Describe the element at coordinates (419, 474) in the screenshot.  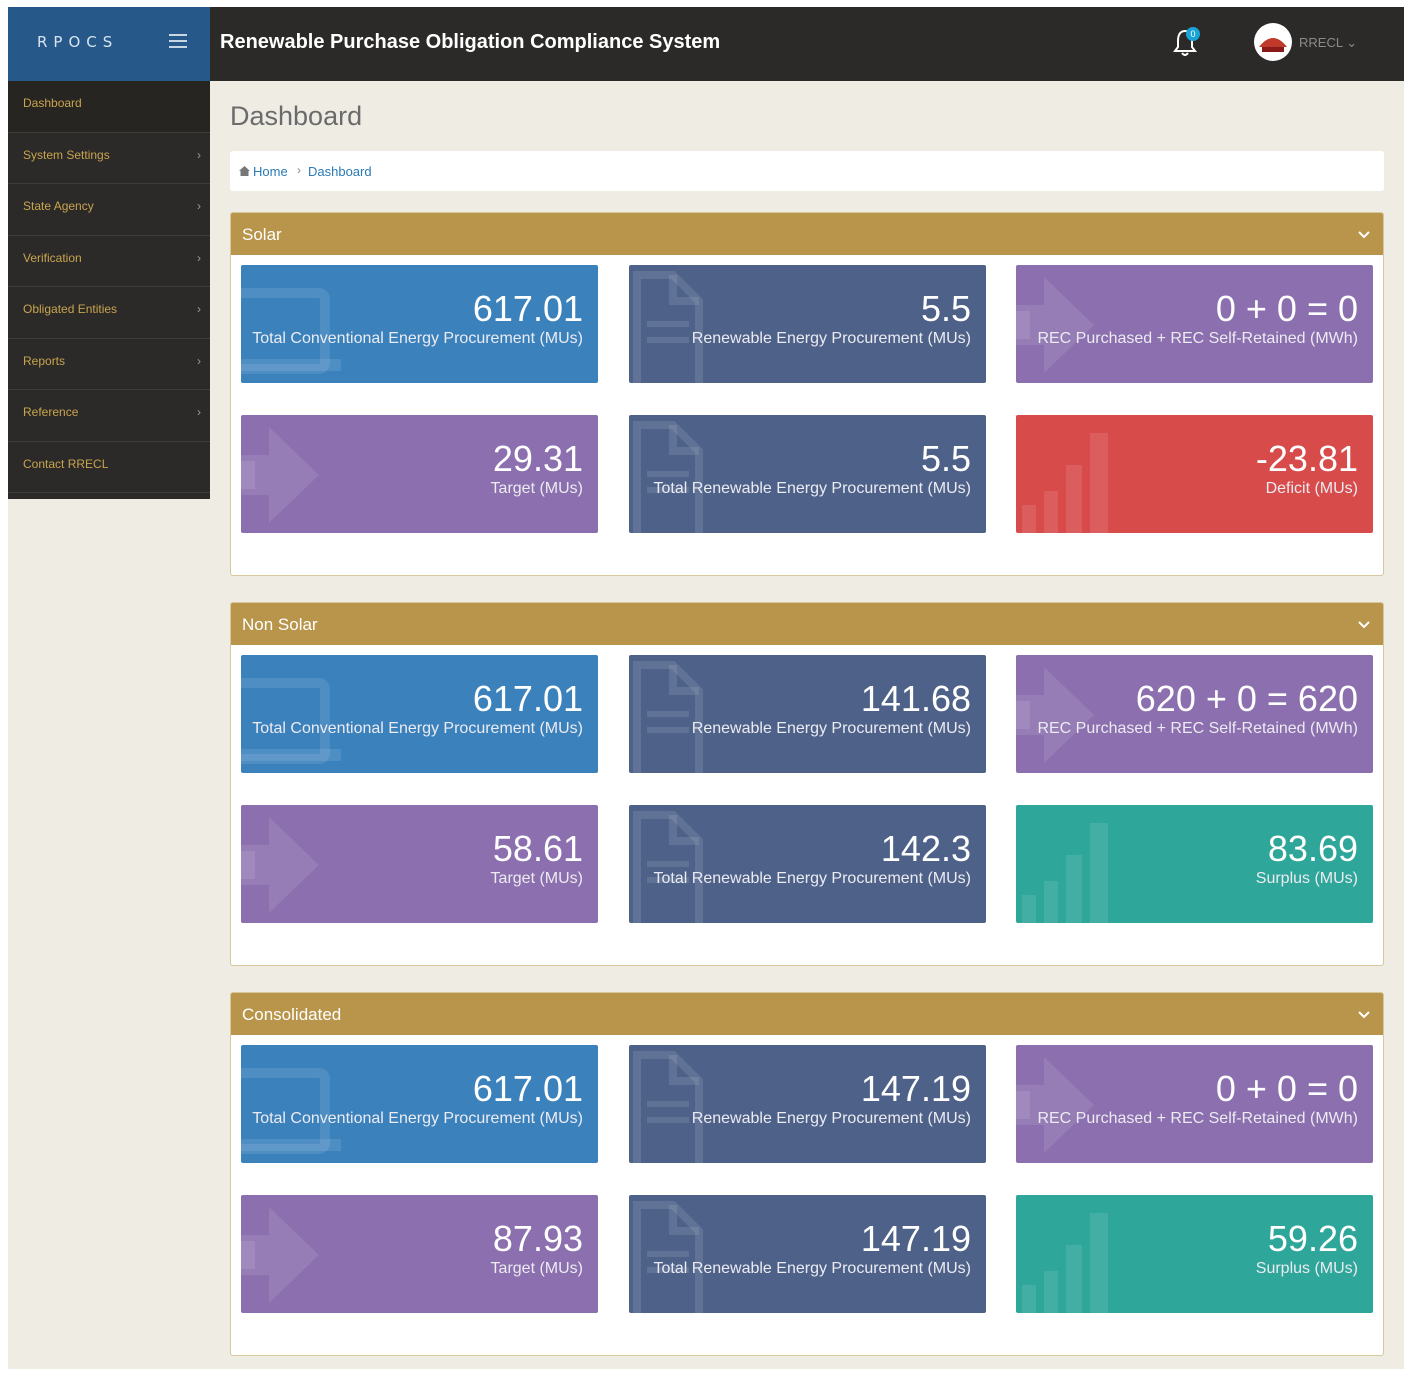
I see `stat-tile: 29.31 Target (MUs)` at that location.